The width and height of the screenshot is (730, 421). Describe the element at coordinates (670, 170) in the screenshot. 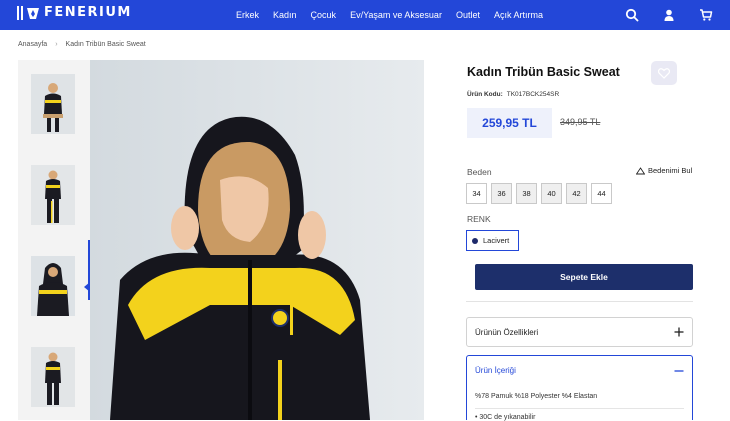

I see `size-guide-label: Bedenimi Bul` at that location.